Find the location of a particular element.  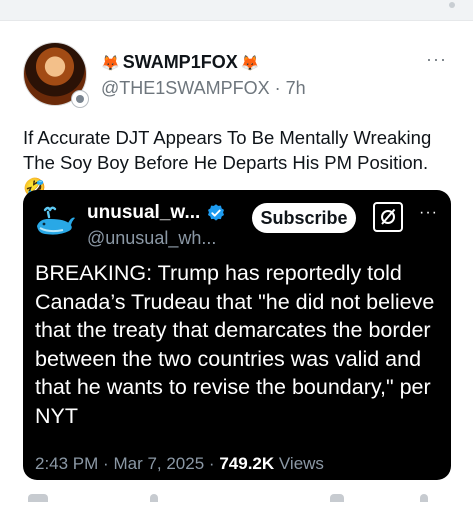

author-name: 🦊 SWAMP1FOX 🦊 is located at coordinates (180, 62).